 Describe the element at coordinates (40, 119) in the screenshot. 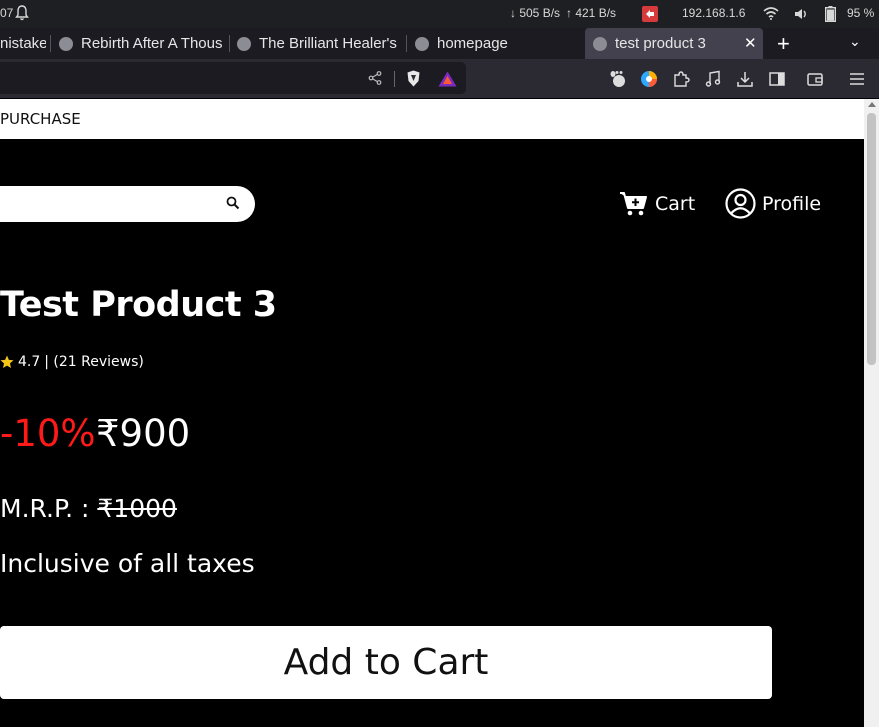

I see `promo-text: PURCHASE` at that location.